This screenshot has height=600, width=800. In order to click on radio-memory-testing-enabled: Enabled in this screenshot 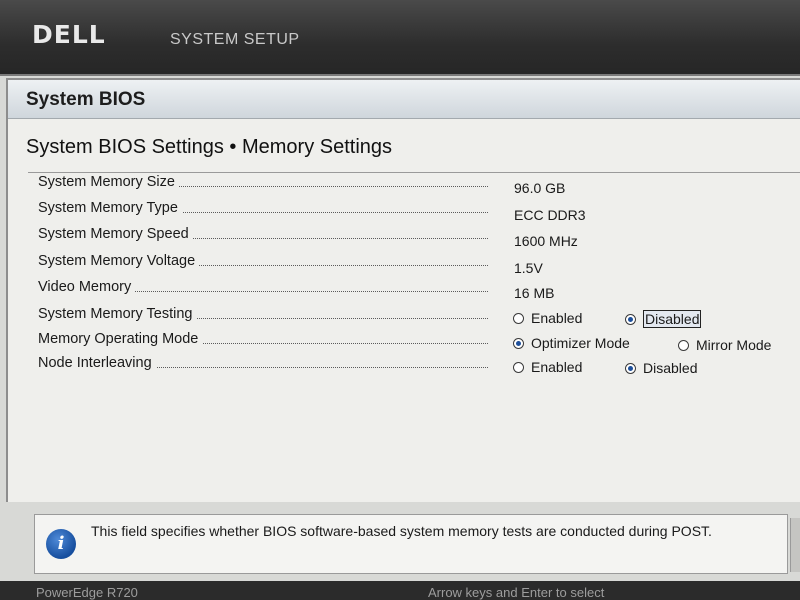, I will do `click(547, 318)`.